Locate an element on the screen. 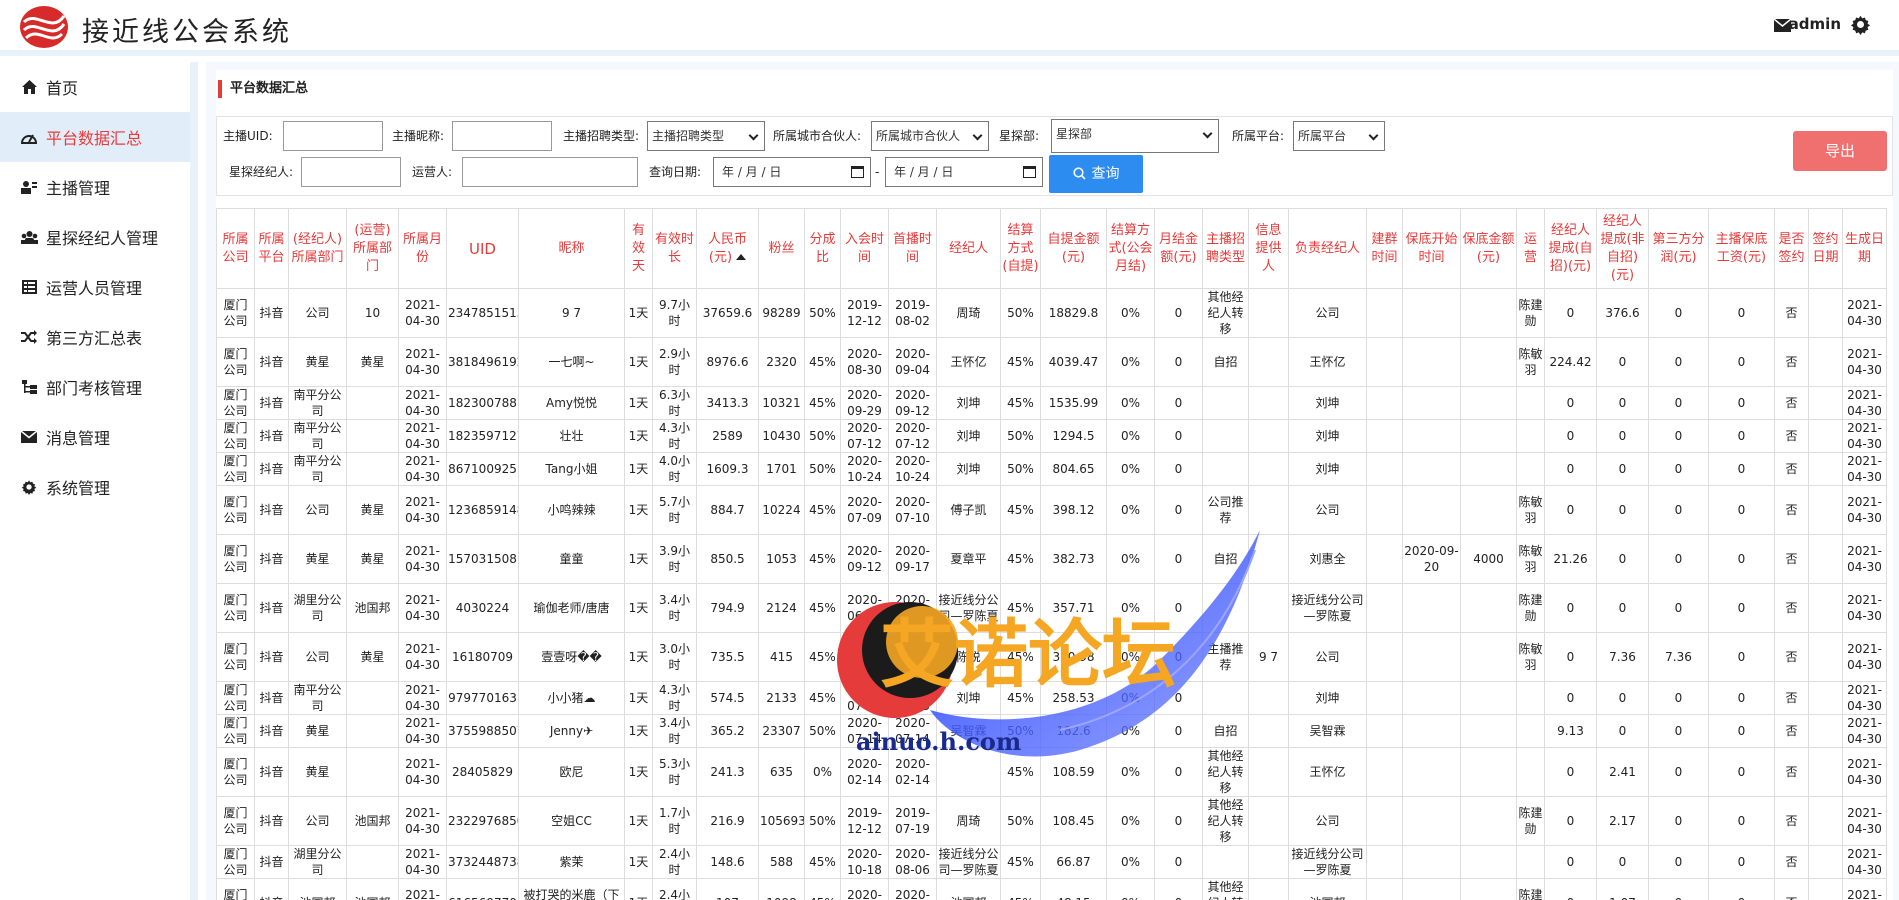 This screenshot has width=1899, height=900. agent-input is located at coordinates (351, 172).